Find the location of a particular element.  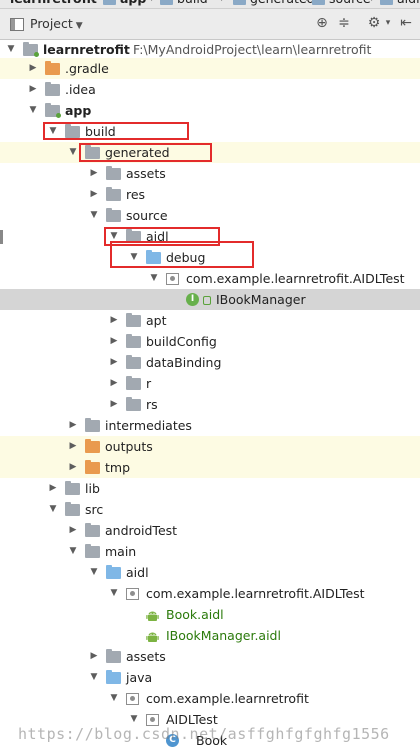

tree-row-label: outputs is located at coordinates (129, 446).